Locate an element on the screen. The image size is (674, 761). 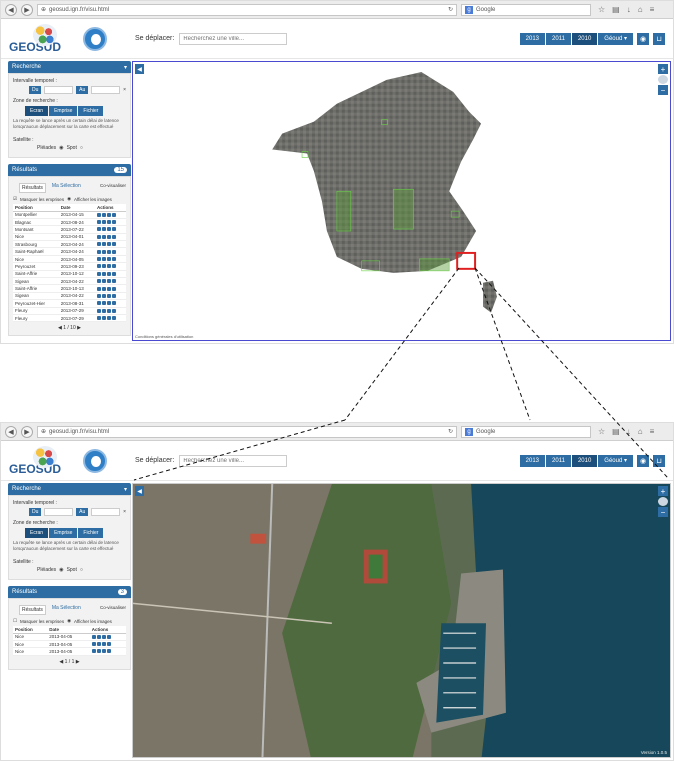
browser-search: g Google is located at coordinates (526, 431).